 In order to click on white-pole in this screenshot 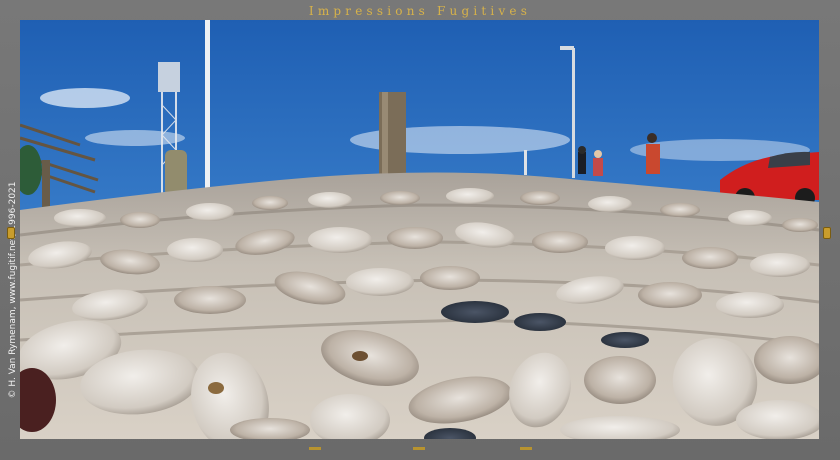, I will do `click(207, 105)`.